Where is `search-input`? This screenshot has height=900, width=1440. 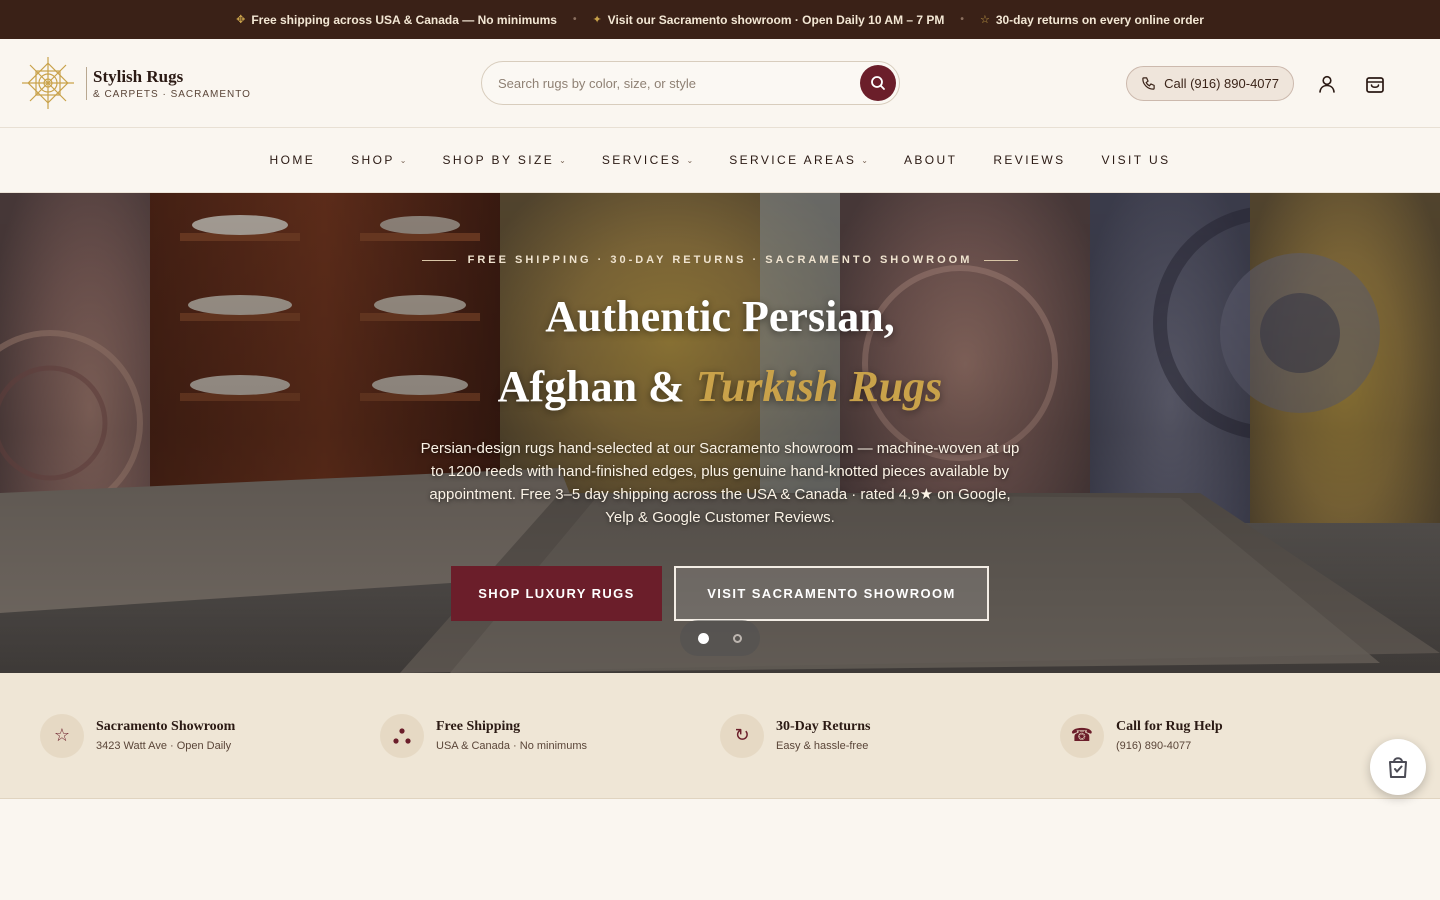
search-input is located at coordinates (679, 83).